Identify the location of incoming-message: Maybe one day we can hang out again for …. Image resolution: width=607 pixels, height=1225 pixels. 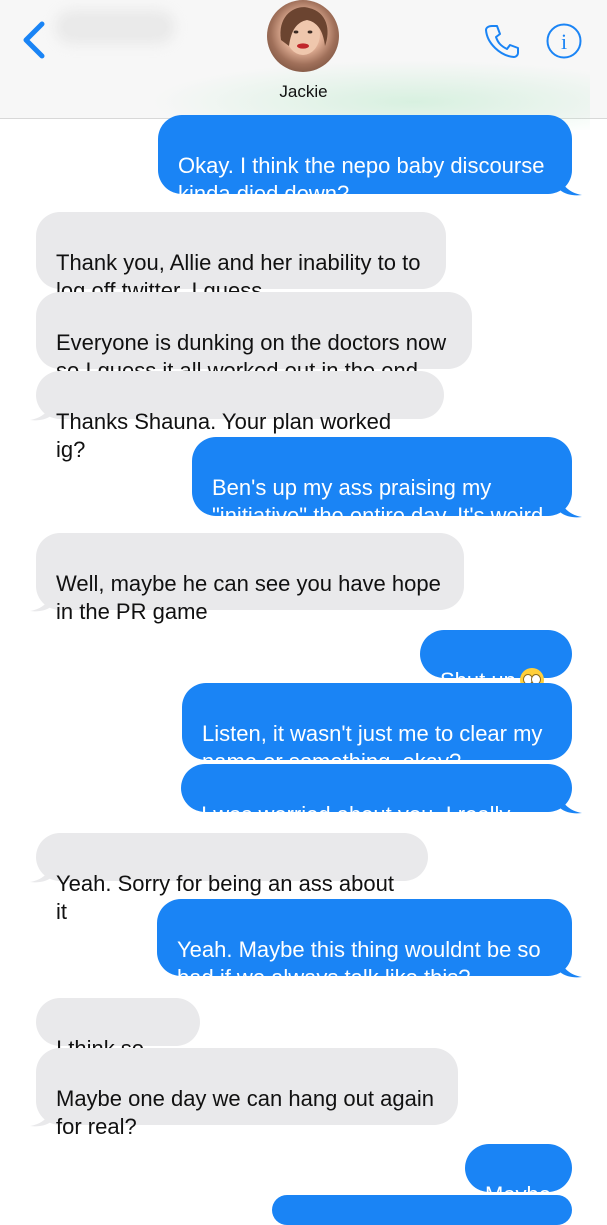
(247, 1093).